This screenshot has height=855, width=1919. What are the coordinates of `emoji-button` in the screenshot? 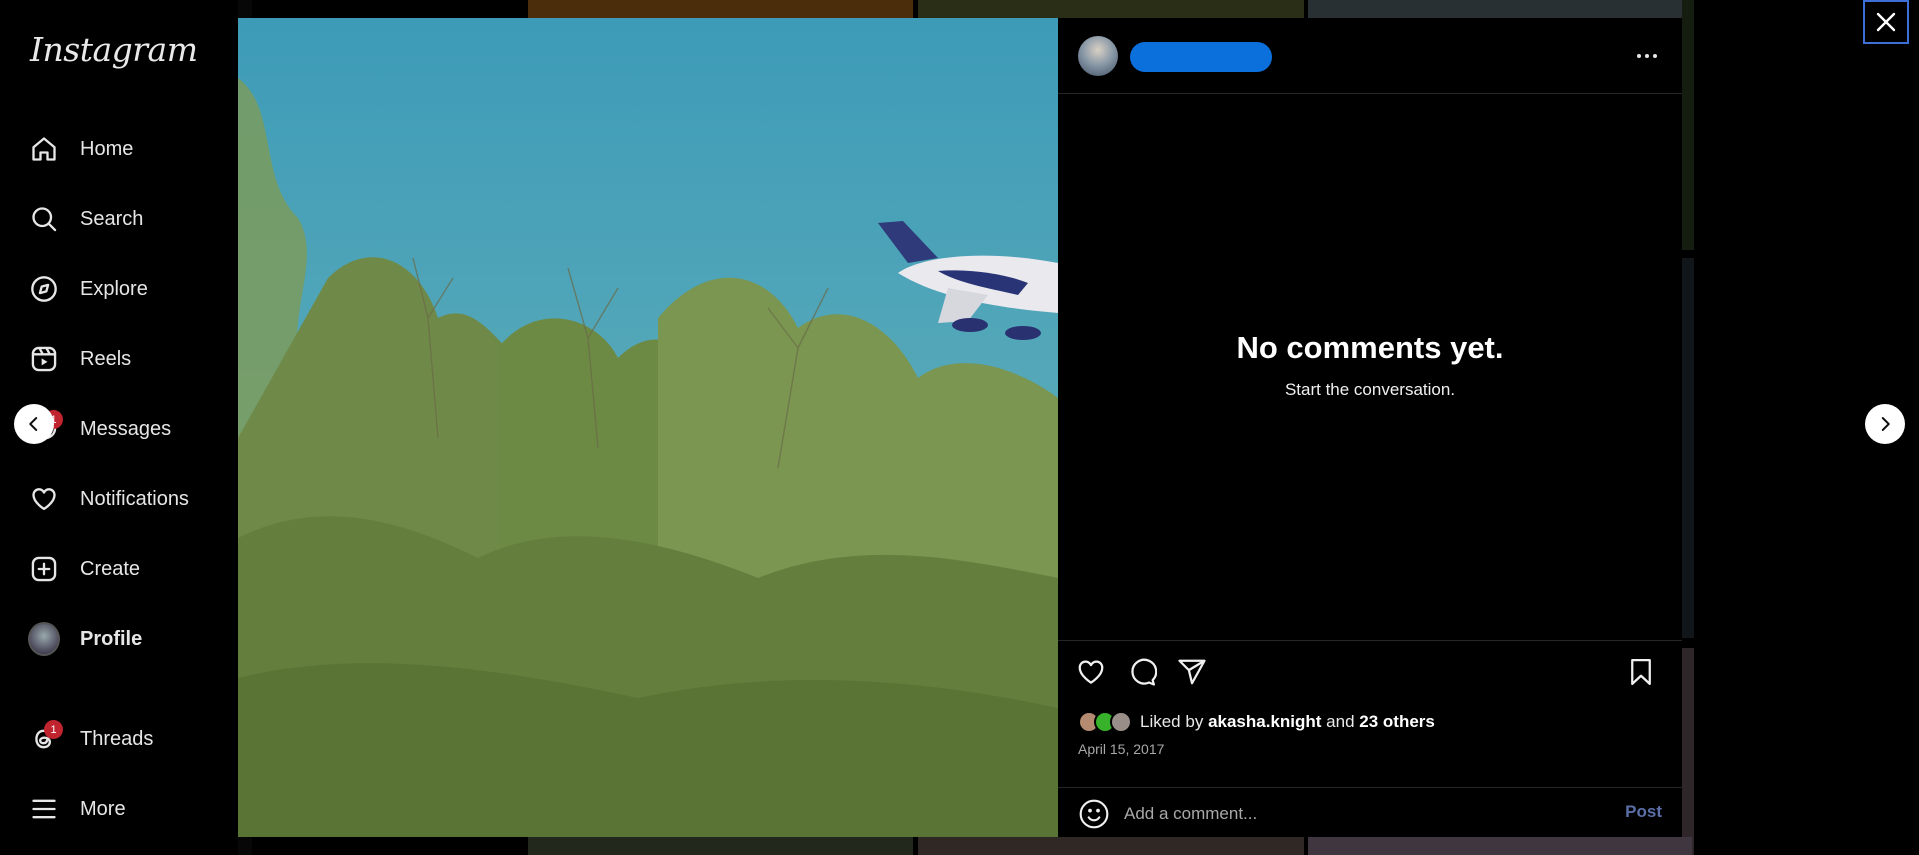 It's located at (1094, 814).